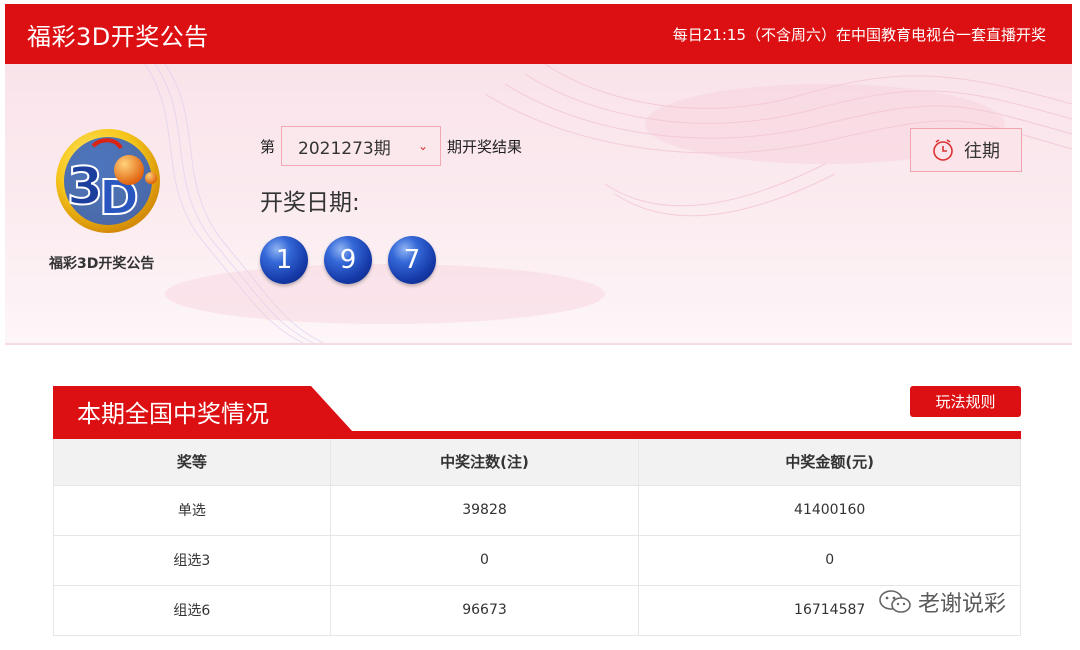 This screenshot has height=650, width=1080. I want to click on draw-date-label: 开奖日期:, so click(310, 203).